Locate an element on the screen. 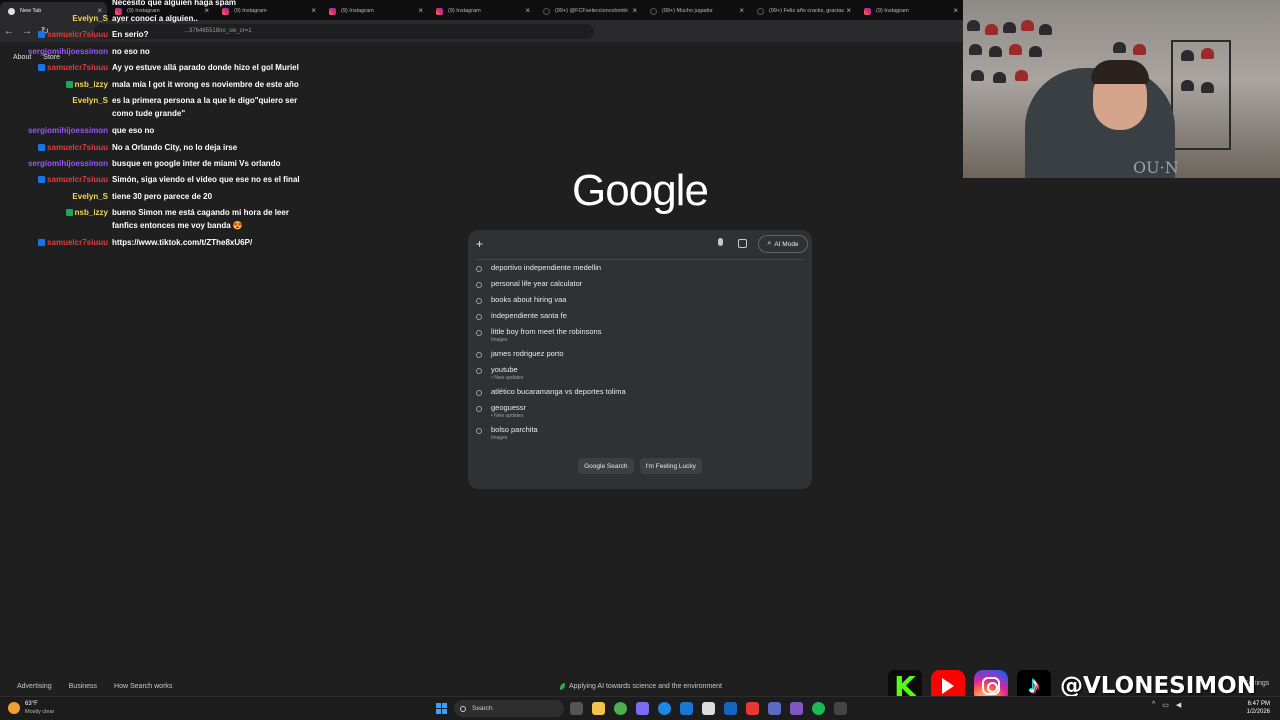 This screenshot has width=1280, height=720. chat-username: Evelyn_S is located at coordinates (90, 100).